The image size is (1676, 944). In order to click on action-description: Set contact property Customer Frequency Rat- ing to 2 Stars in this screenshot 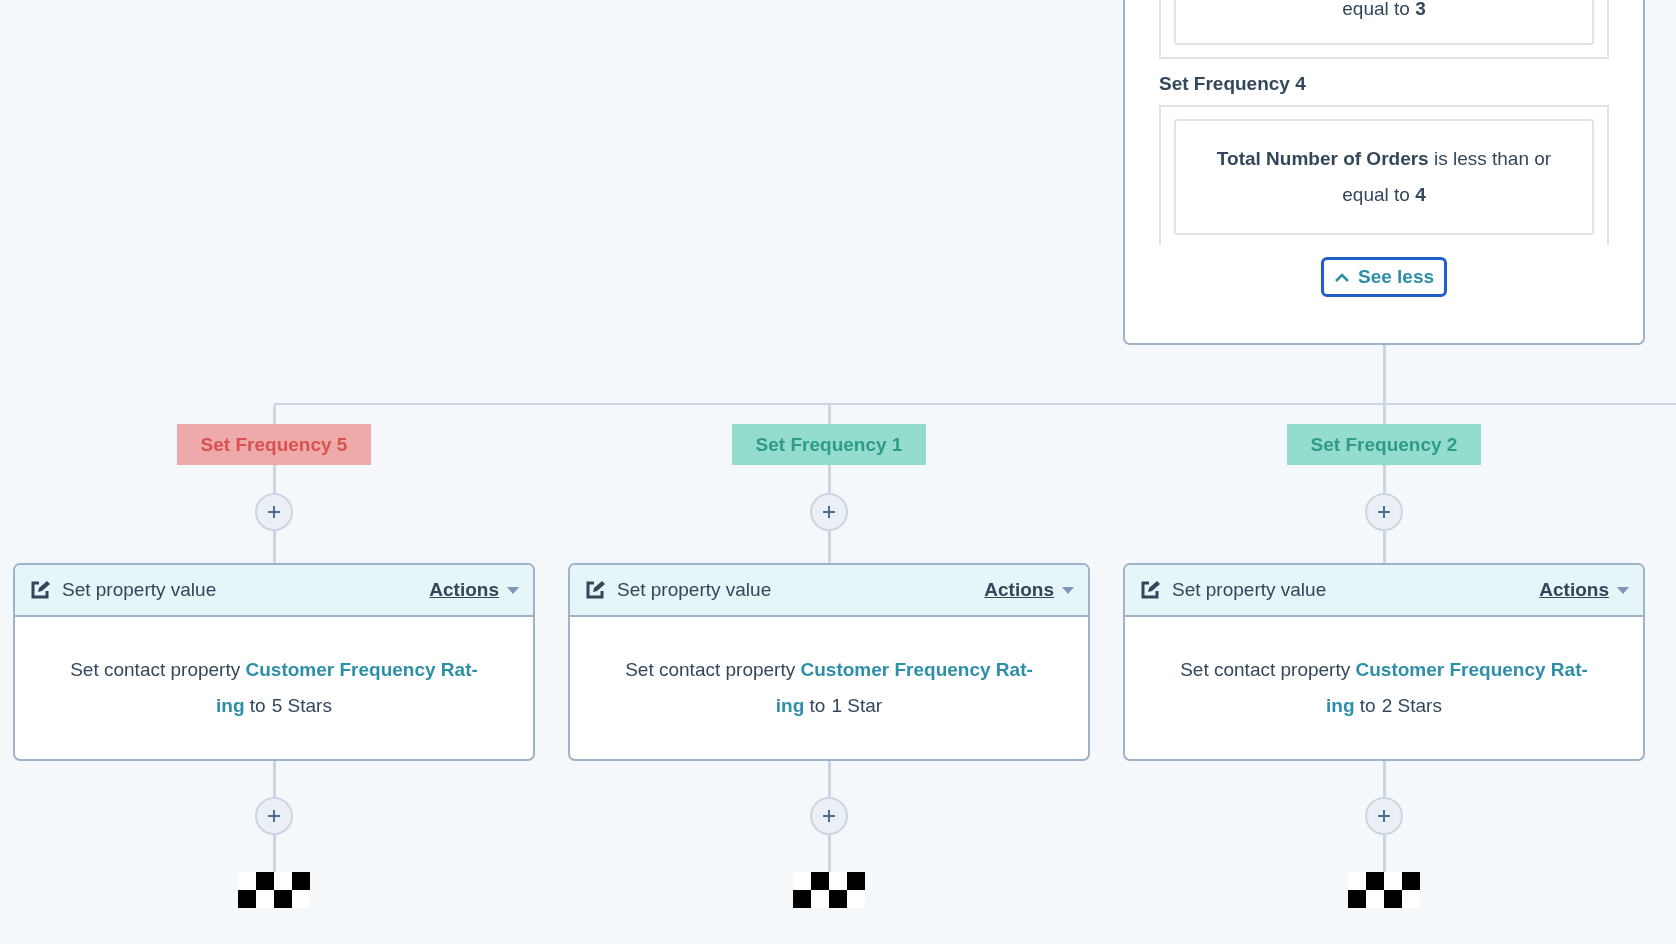, I will do `click(1384, 688)`.